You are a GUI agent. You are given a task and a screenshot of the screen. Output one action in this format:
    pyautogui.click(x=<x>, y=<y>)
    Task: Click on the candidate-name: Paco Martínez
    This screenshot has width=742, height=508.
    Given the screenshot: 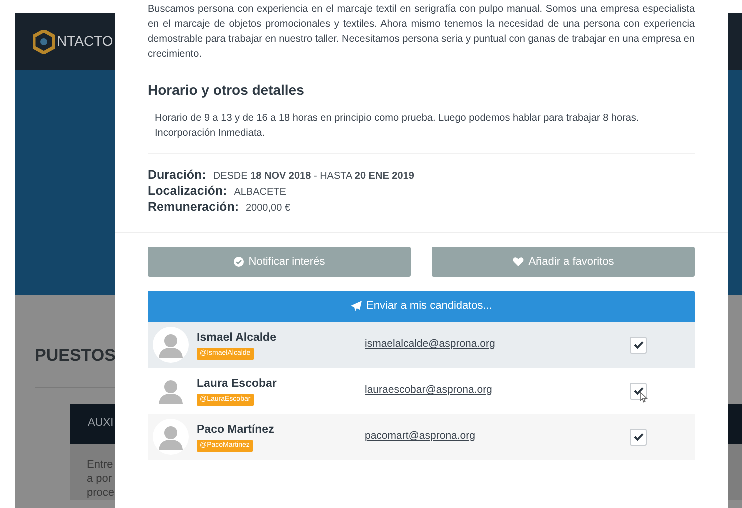 What is the action you would take?
    pyautogui.click(x=235, y=430)
    